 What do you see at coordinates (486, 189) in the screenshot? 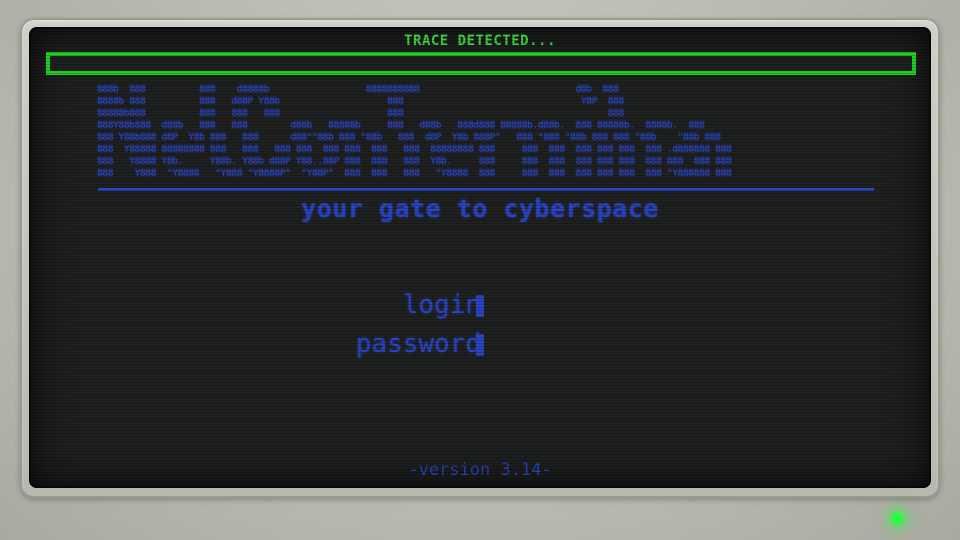
I see `banner-divider` at bounding box center [486, 189].